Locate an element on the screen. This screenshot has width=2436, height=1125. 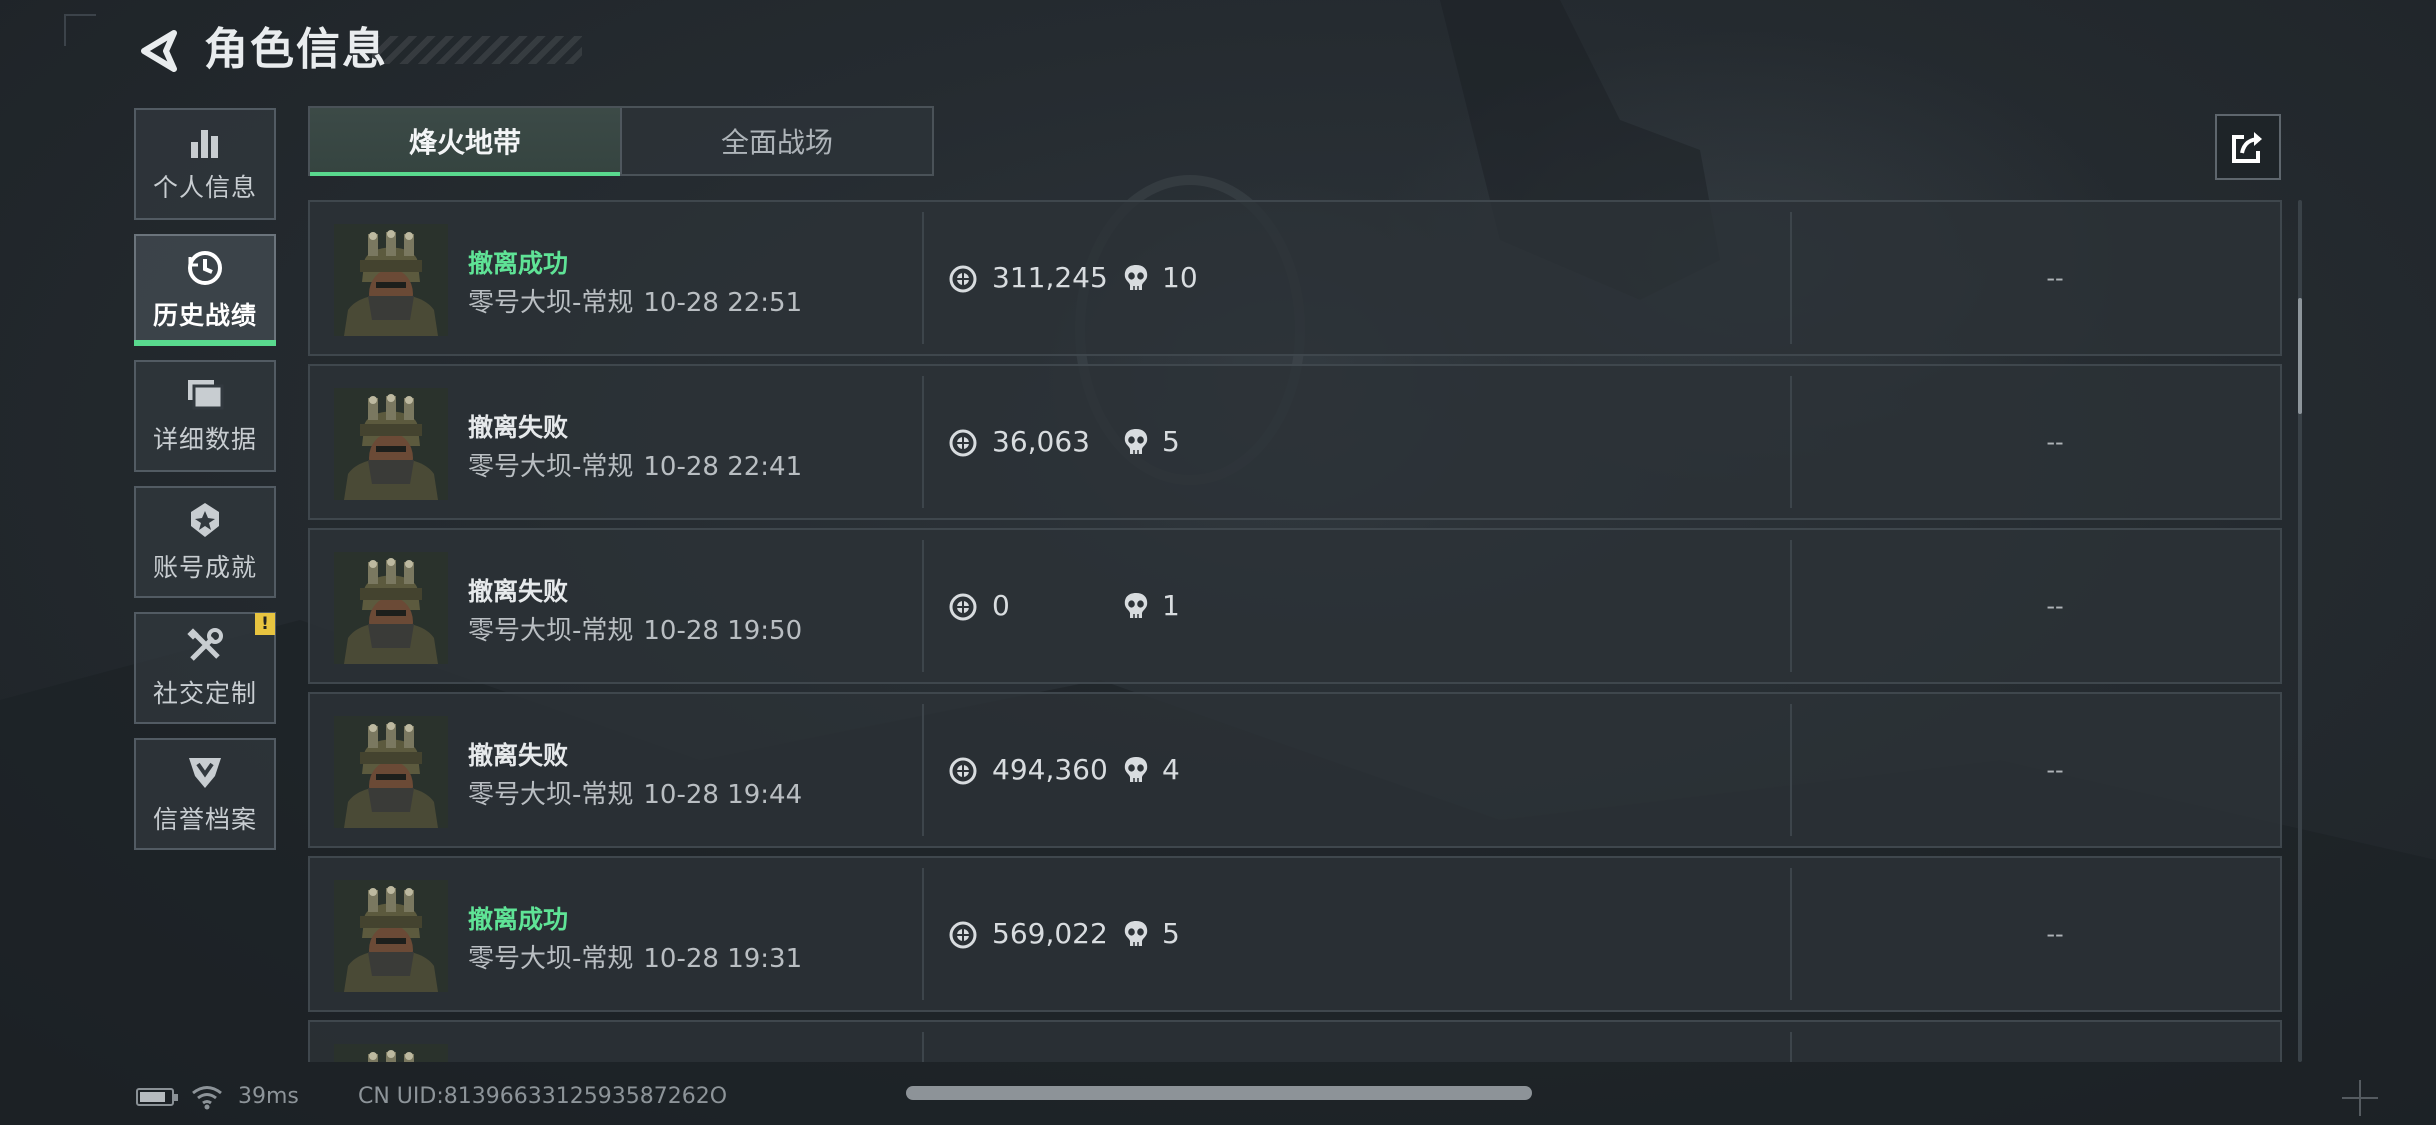
sidebar-item-label: 历史战绩 is located at coordinates (204, 315).